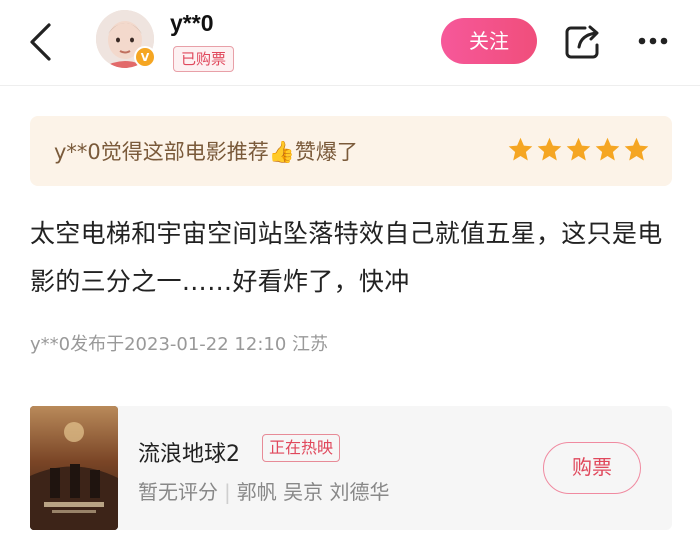 The height and width of the screenshot is (542, 700). I want to click on follow-button: 关注, so click(489, 41).